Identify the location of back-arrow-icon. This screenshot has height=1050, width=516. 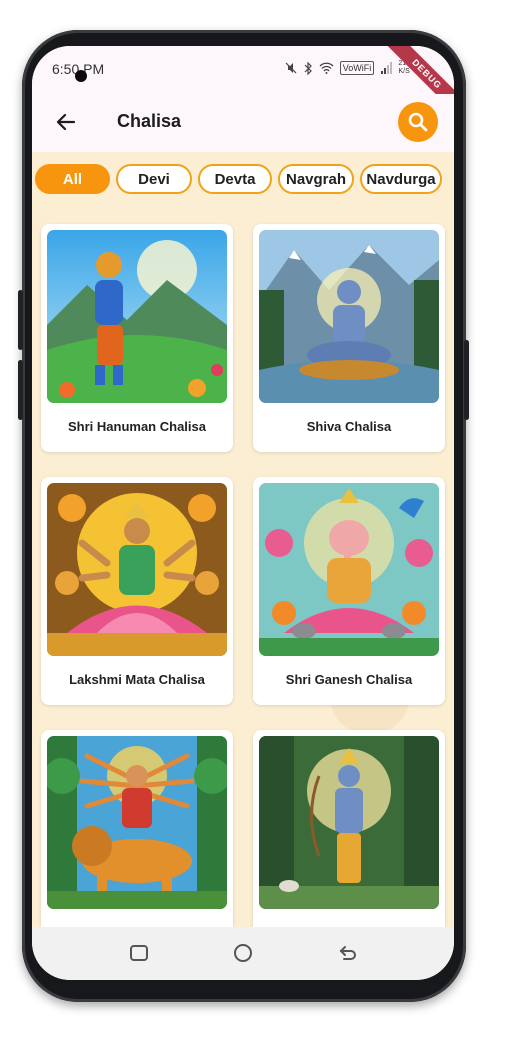
(348, 953).